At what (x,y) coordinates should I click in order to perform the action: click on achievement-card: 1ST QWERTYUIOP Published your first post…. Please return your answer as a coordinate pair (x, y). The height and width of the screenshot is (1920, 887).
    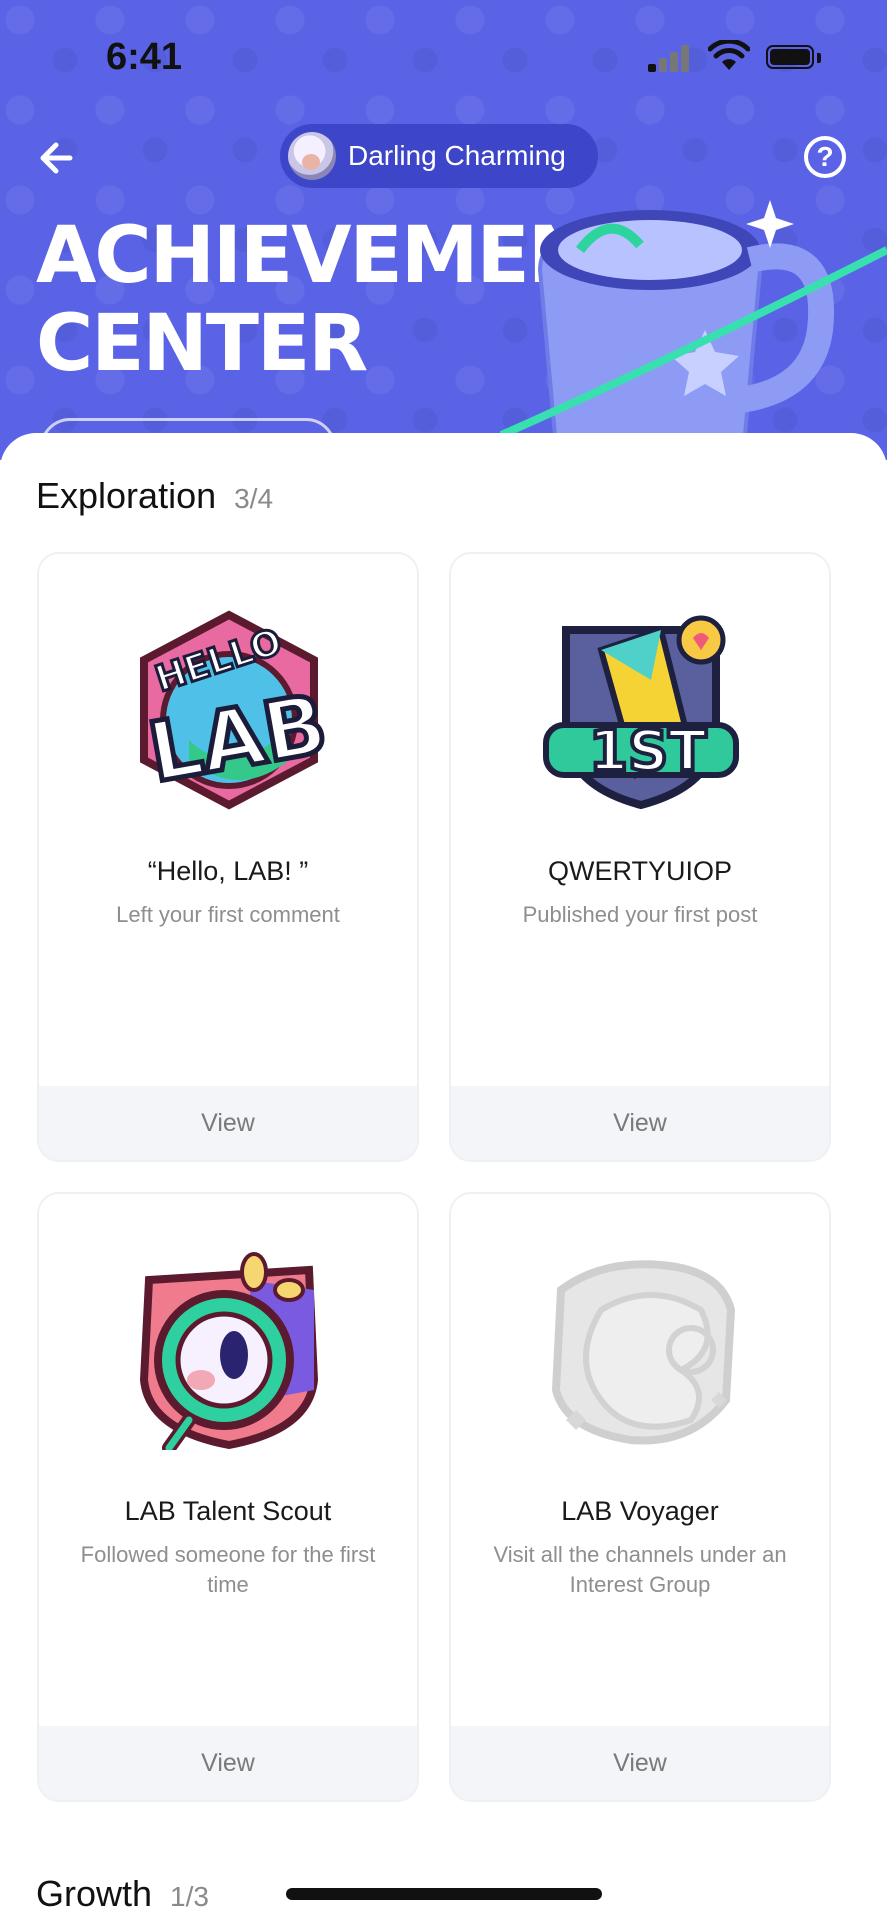
    Looking at the image, I should click on (640, 857).